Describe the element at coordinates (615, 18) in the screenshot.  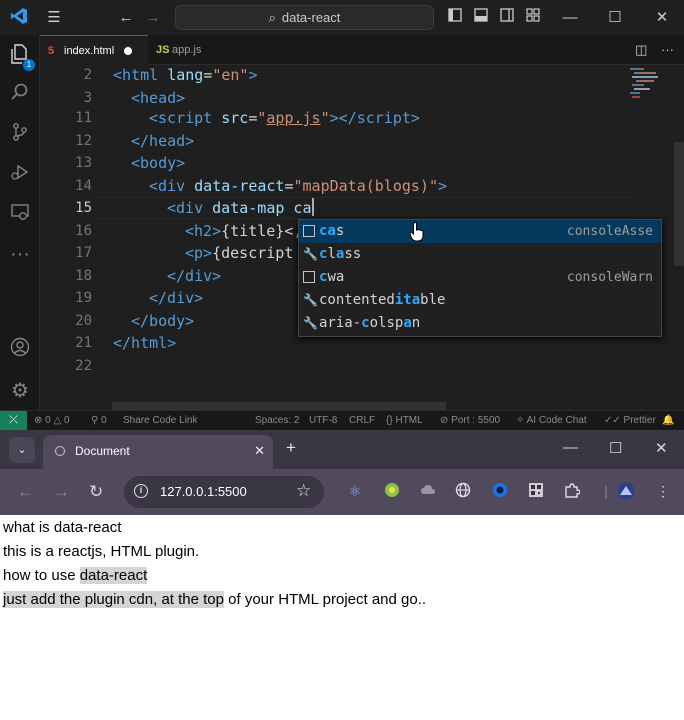
I see `maximize-icon: ☐` at that location.